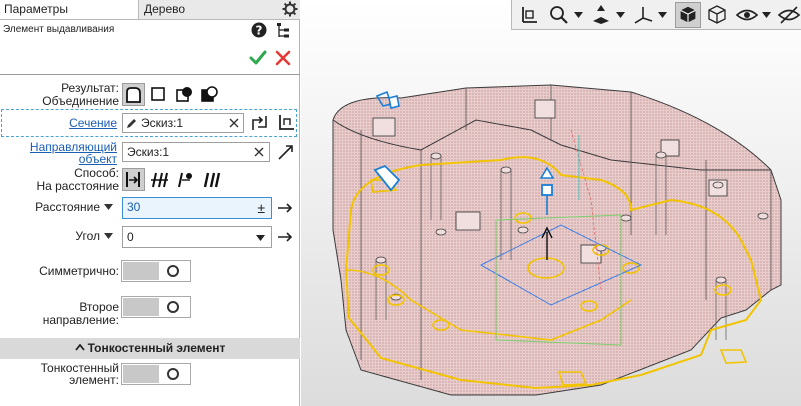 This screenshot has height=406, width=801. Describe the element at coordinates (80, 313) in the screenshot. I see `second-direction-label: Второе направление:` at that location.